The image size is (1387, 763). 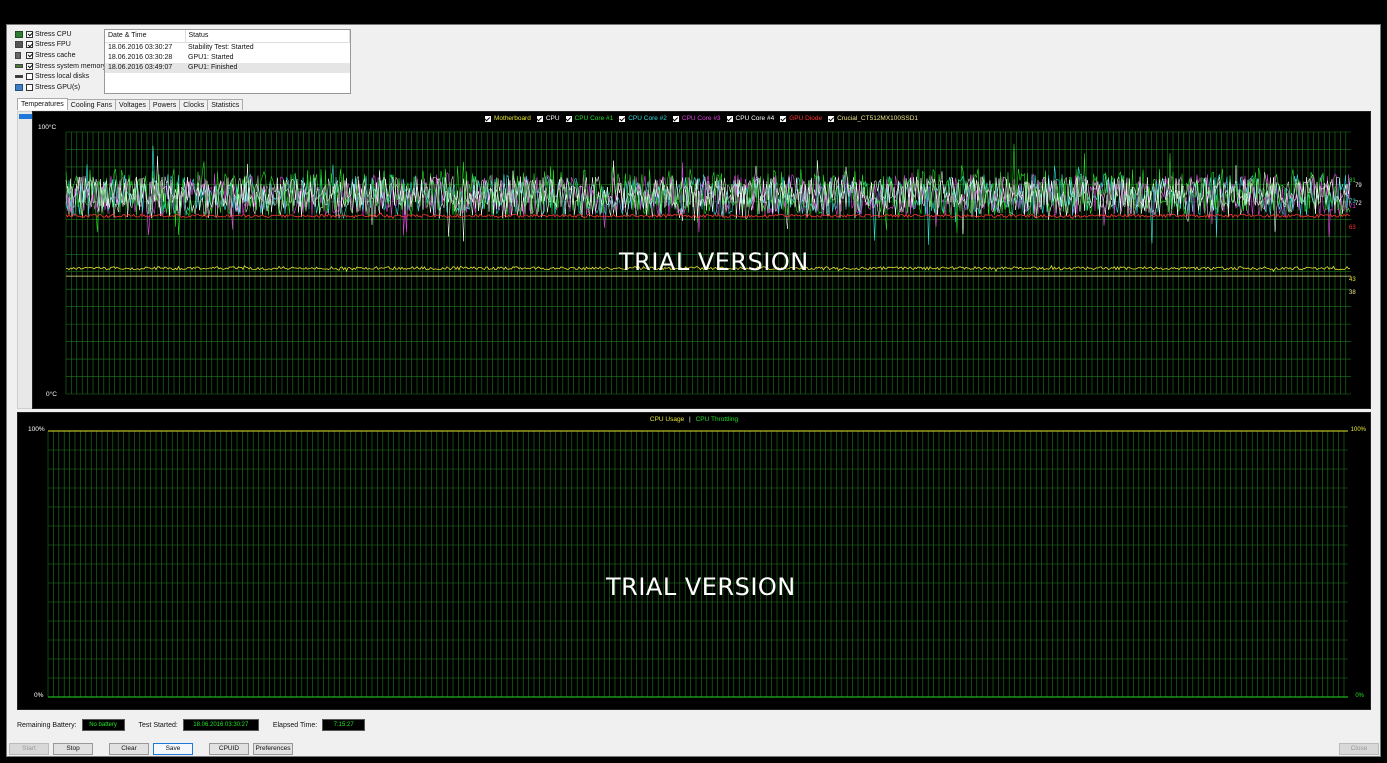 I want to click on legend-item: CPU, so click(x=548, y=118).